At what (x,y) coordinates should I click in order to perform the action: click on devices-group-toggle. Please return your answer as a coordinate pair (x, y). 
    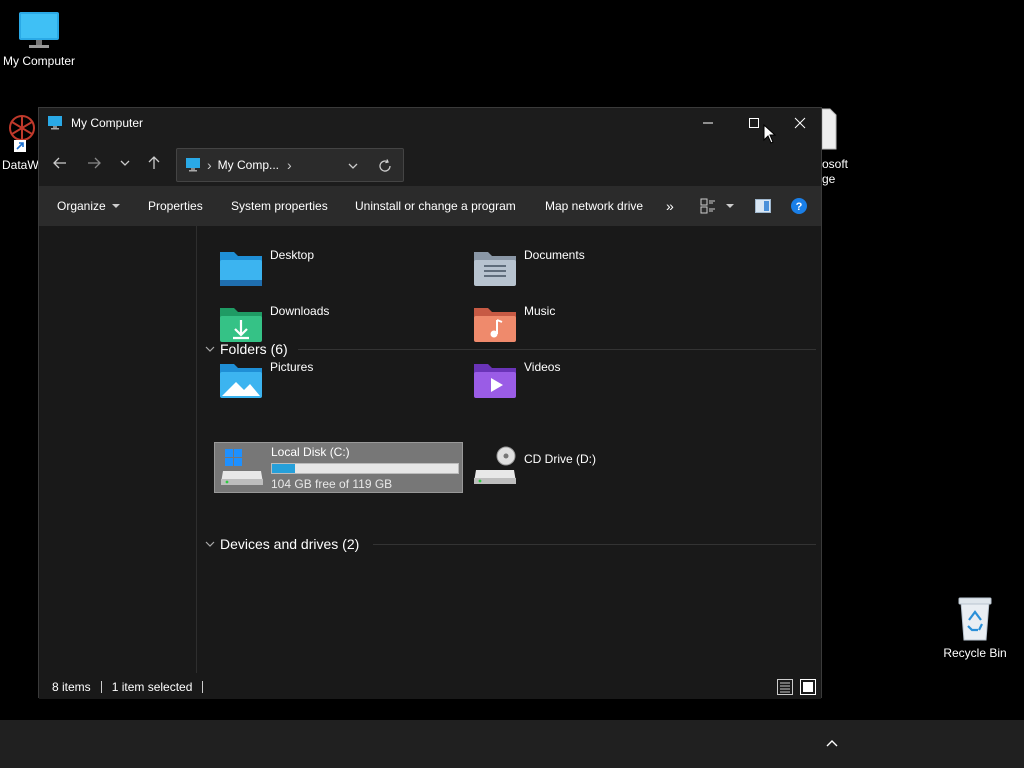
    Looking at the image, I should click on (210, 544).